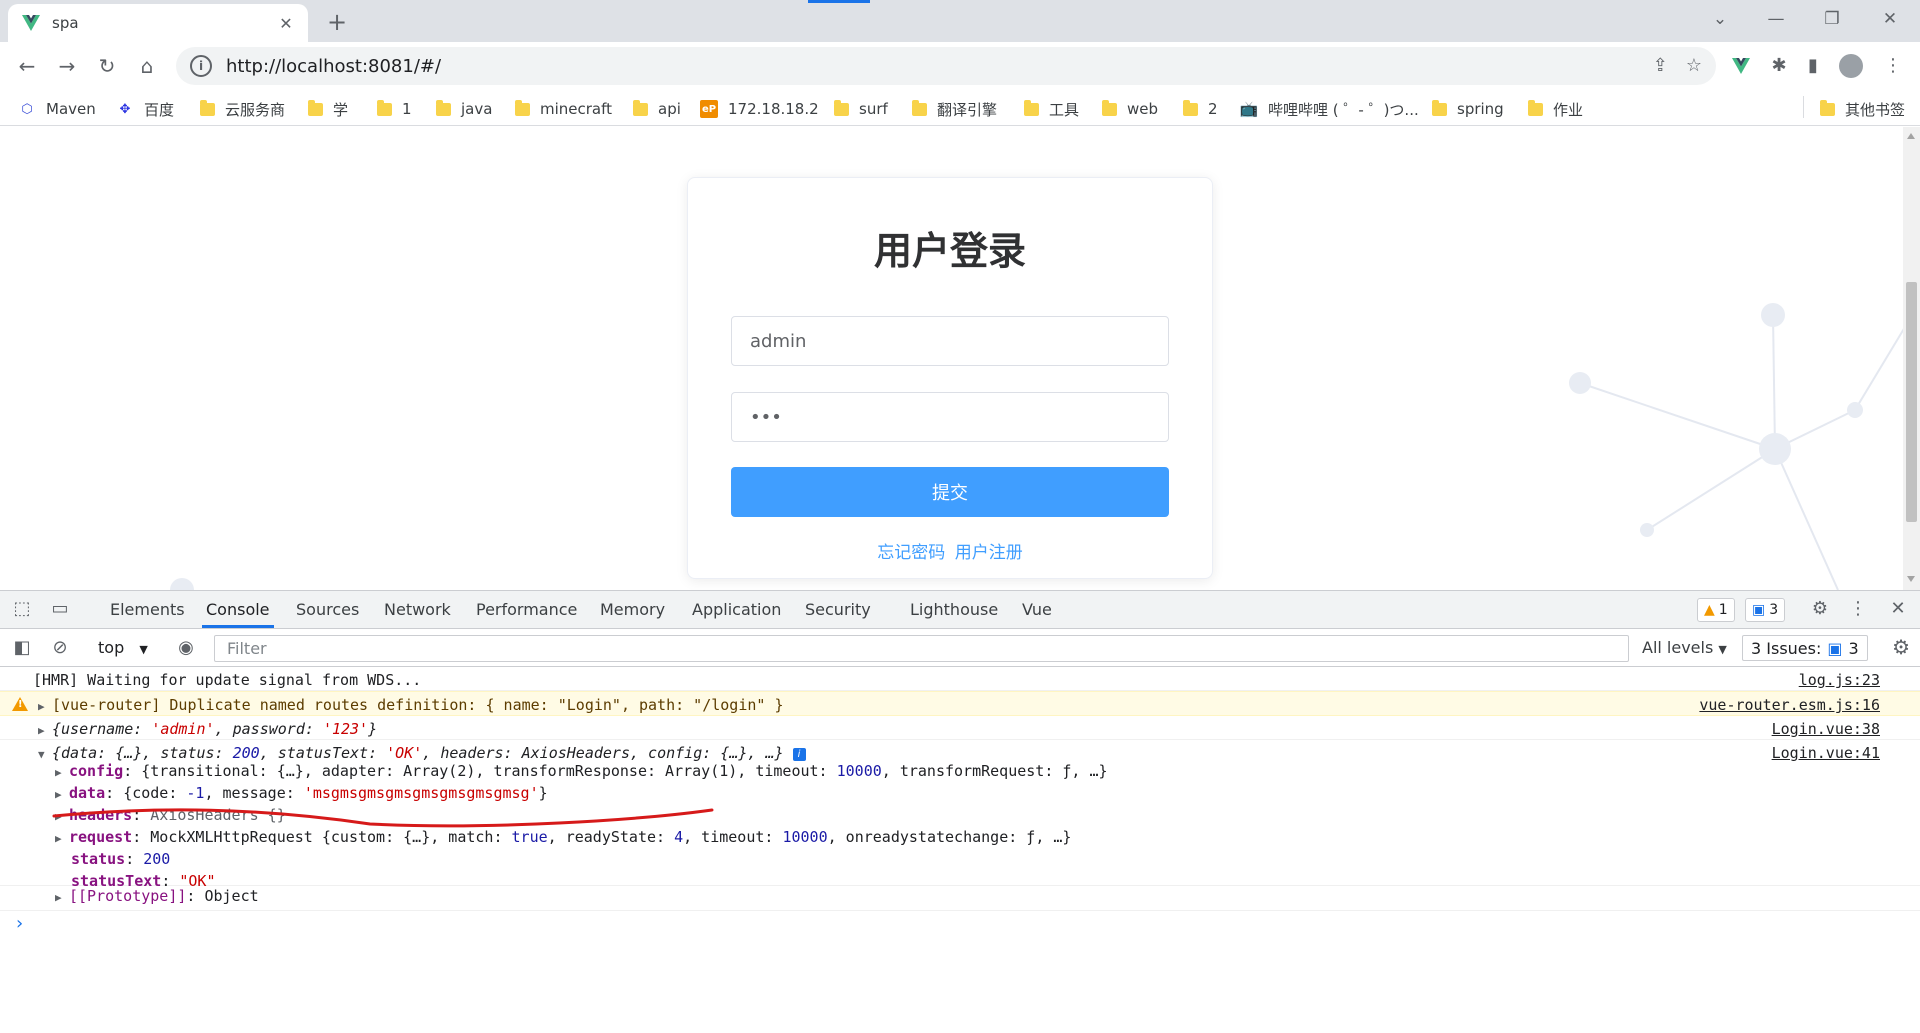 This screenshot has width=1920, height=1033. Describe the element at coordinates (1911, 579) in the screenshot. I see `scroll-down-arrow-icon` at that location.